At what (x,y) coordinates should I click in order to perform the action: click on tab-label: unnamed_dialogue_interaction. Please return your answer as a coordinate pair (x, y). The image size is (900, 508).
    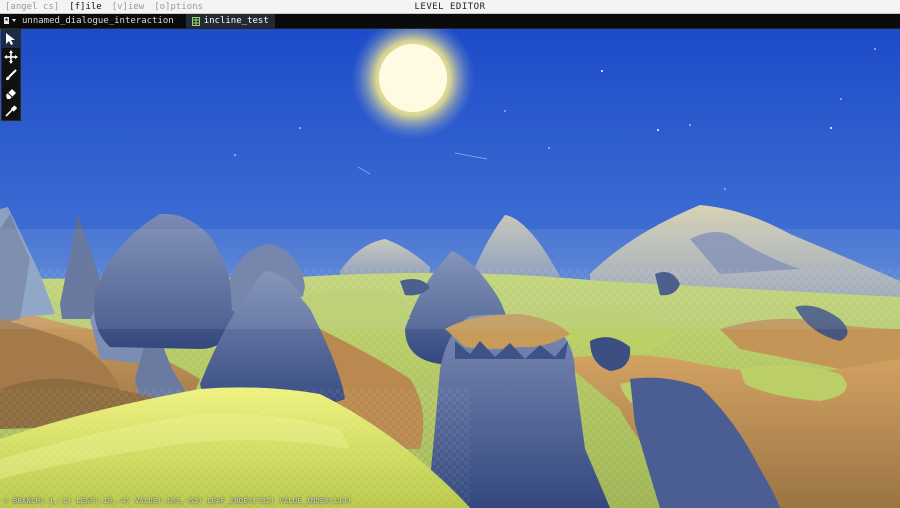
    Looking at the image, I should click on (98, 21).